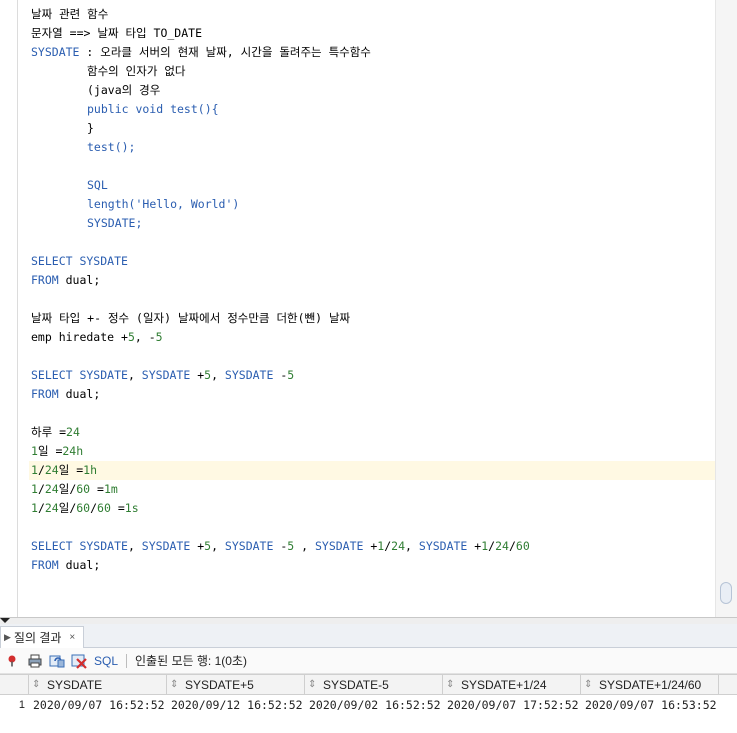  What do you see at coordinates (191, 318) in the screenshot?
I see `code-token: 날짜 타입 +- 정수 (일자) 날짜에서 정수만큼 더한(뺀) 날짜` at bounding box center [191, 318].